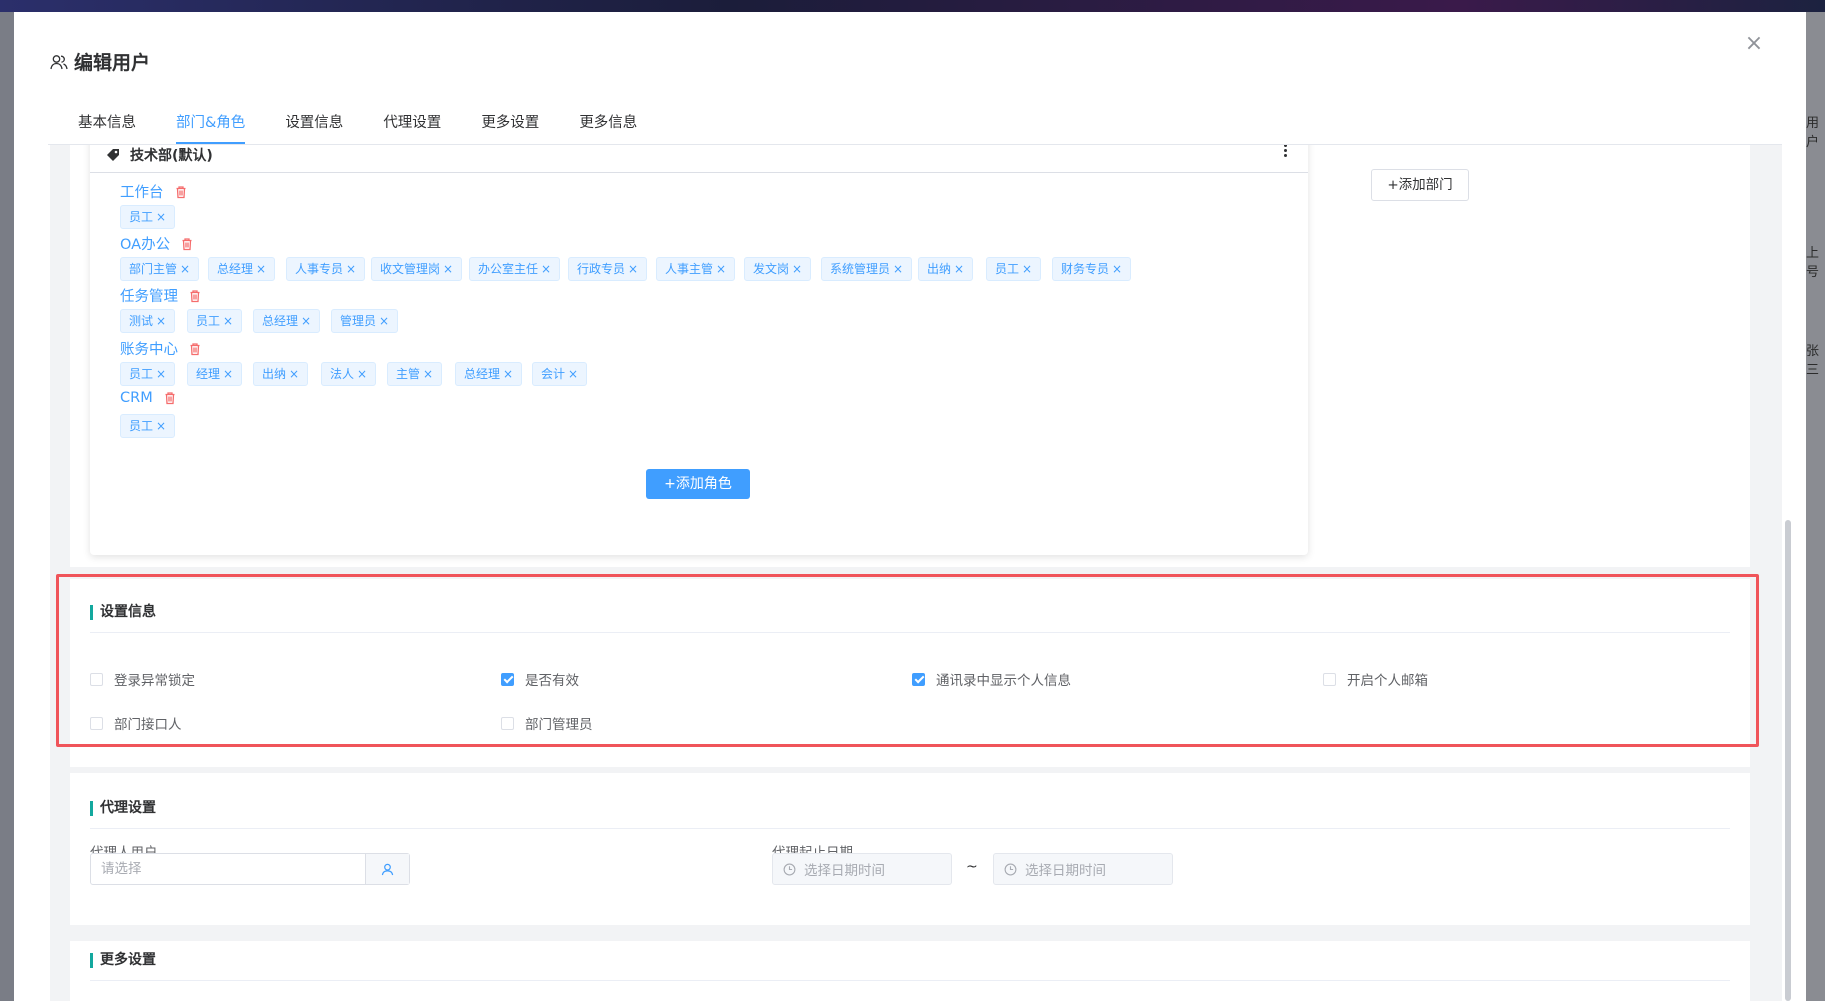 The width and height of the screenshot is (1825, 1001). What do you see at coordinates (358, 321) in the screenshot?
I see `role-tag-label: 管理员` at bounding box center [358, 321].